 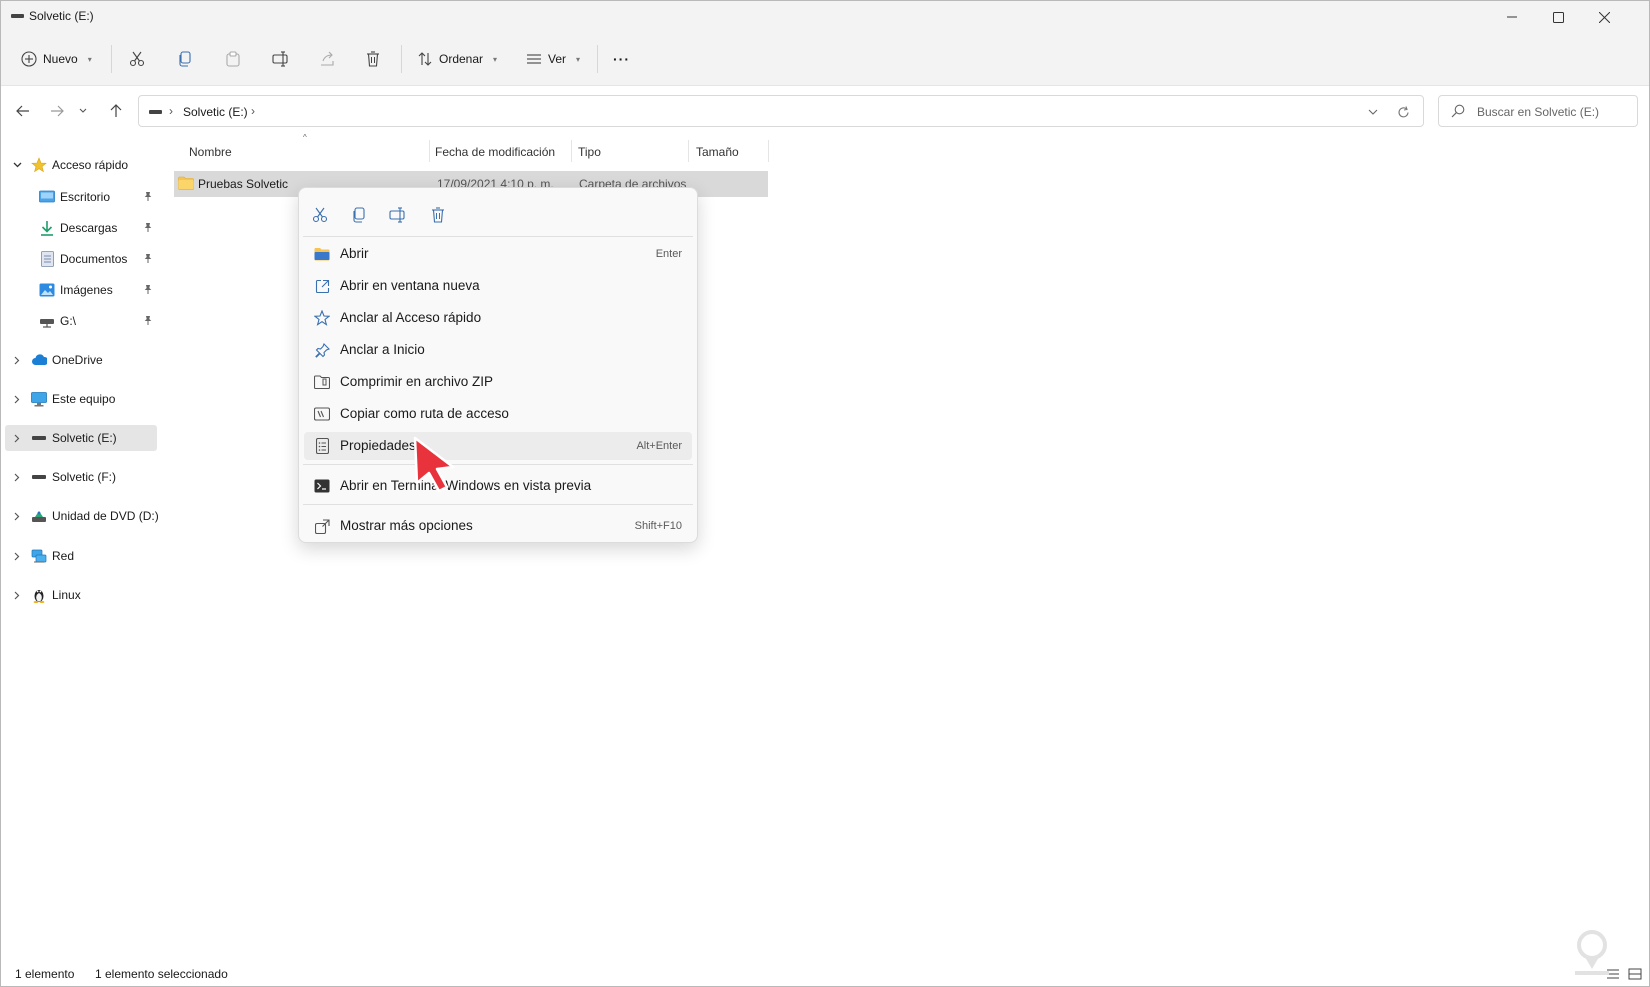 What do you see at coordinates (557, 59) in the screenshot?
I see `view-label: Ver` at bounding box center [557, 59].